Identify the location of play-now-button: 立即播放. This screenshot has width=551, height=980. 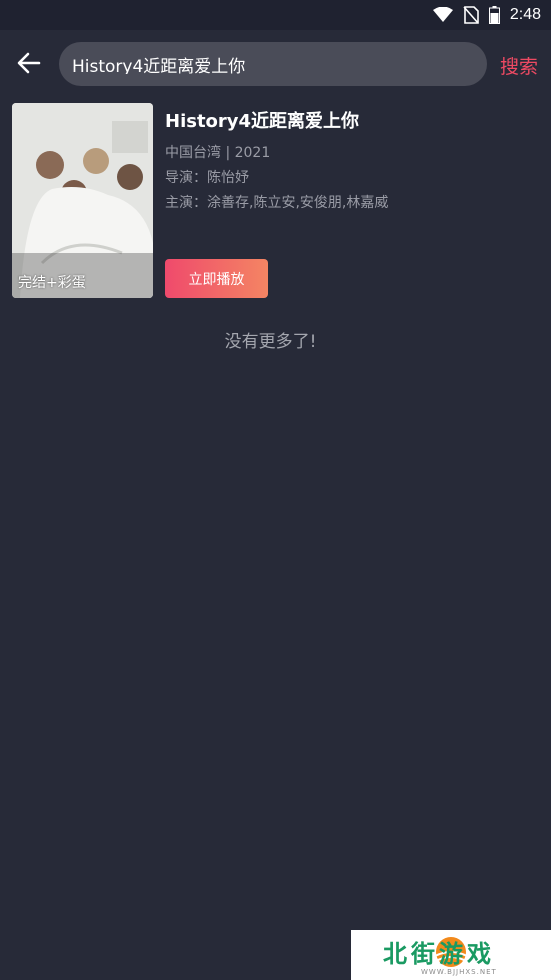
(216, 278).